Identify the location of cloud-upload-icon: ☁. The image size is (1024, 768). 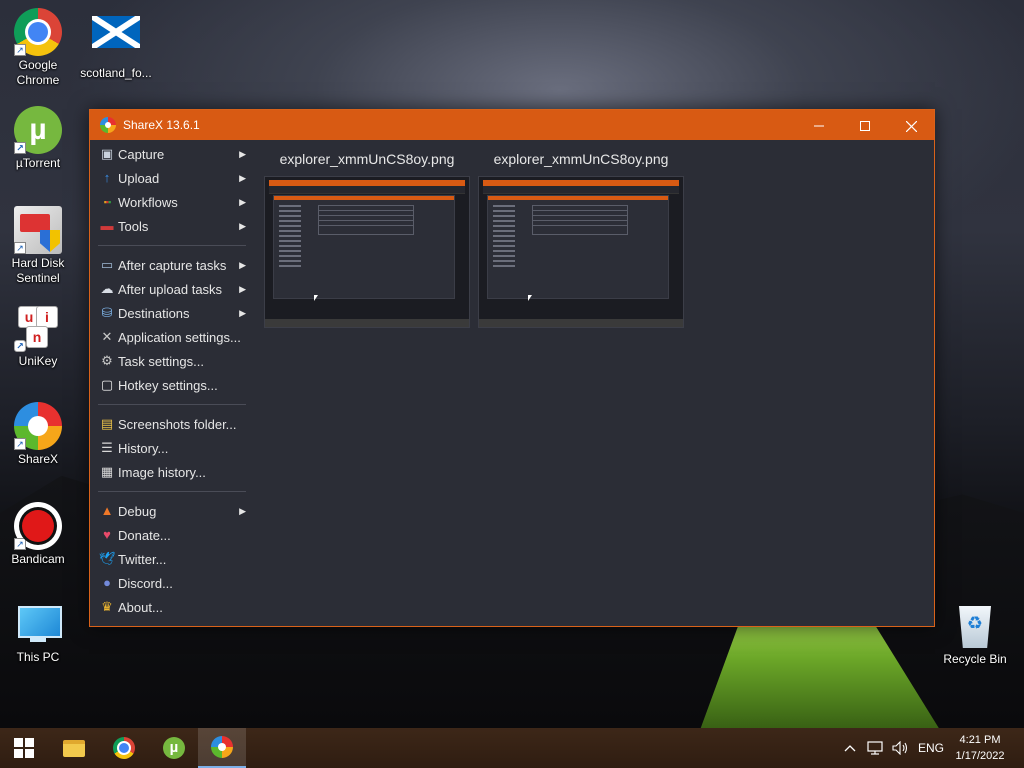
(107, 288).